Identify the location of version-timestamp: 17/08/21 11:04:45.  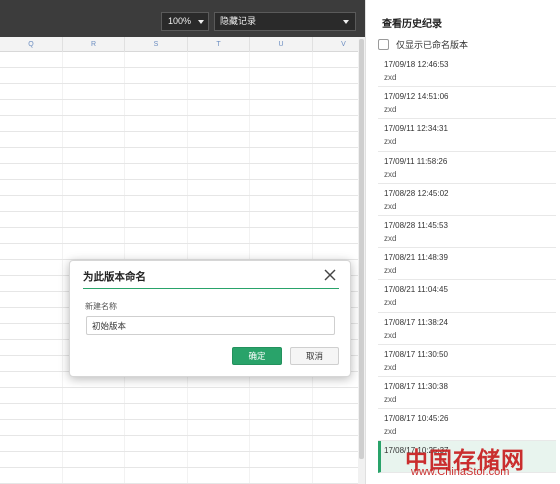
(416, 290).